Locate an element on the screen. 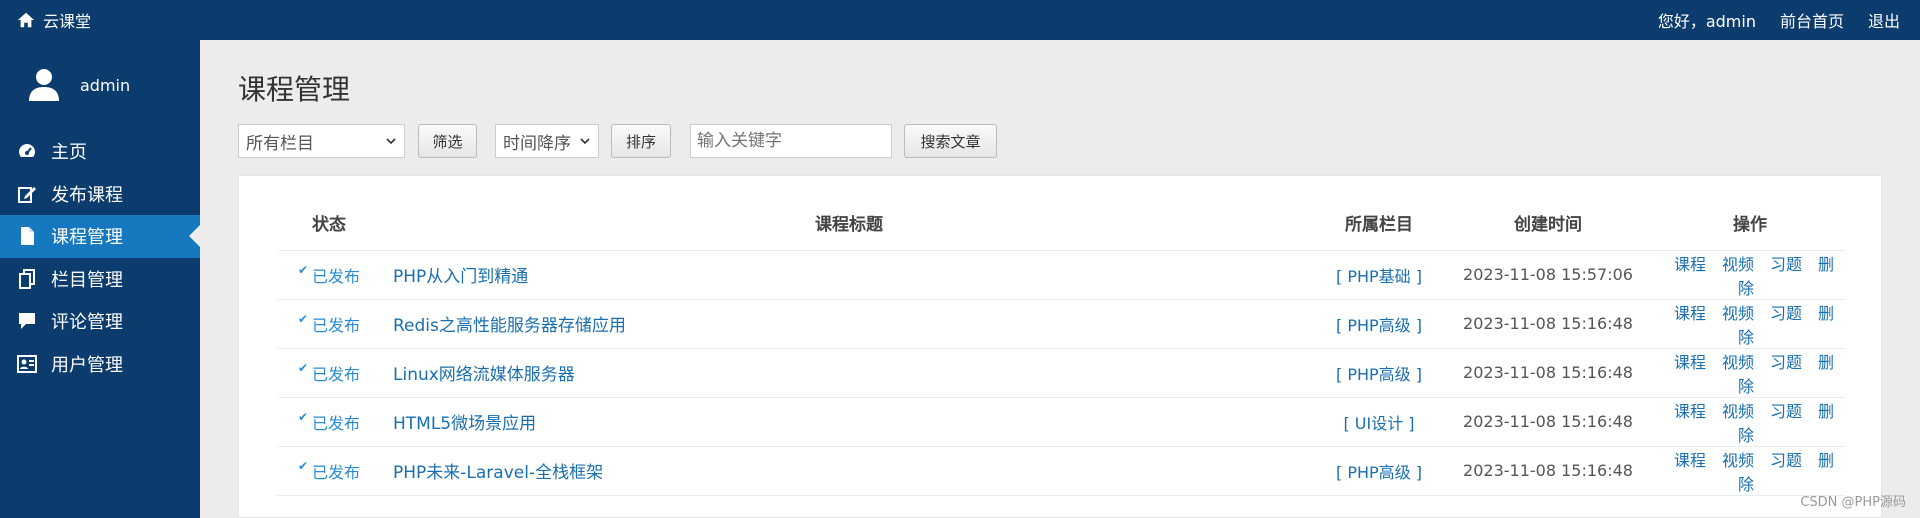  user-profile: admin is located at coordinates (100, 85).